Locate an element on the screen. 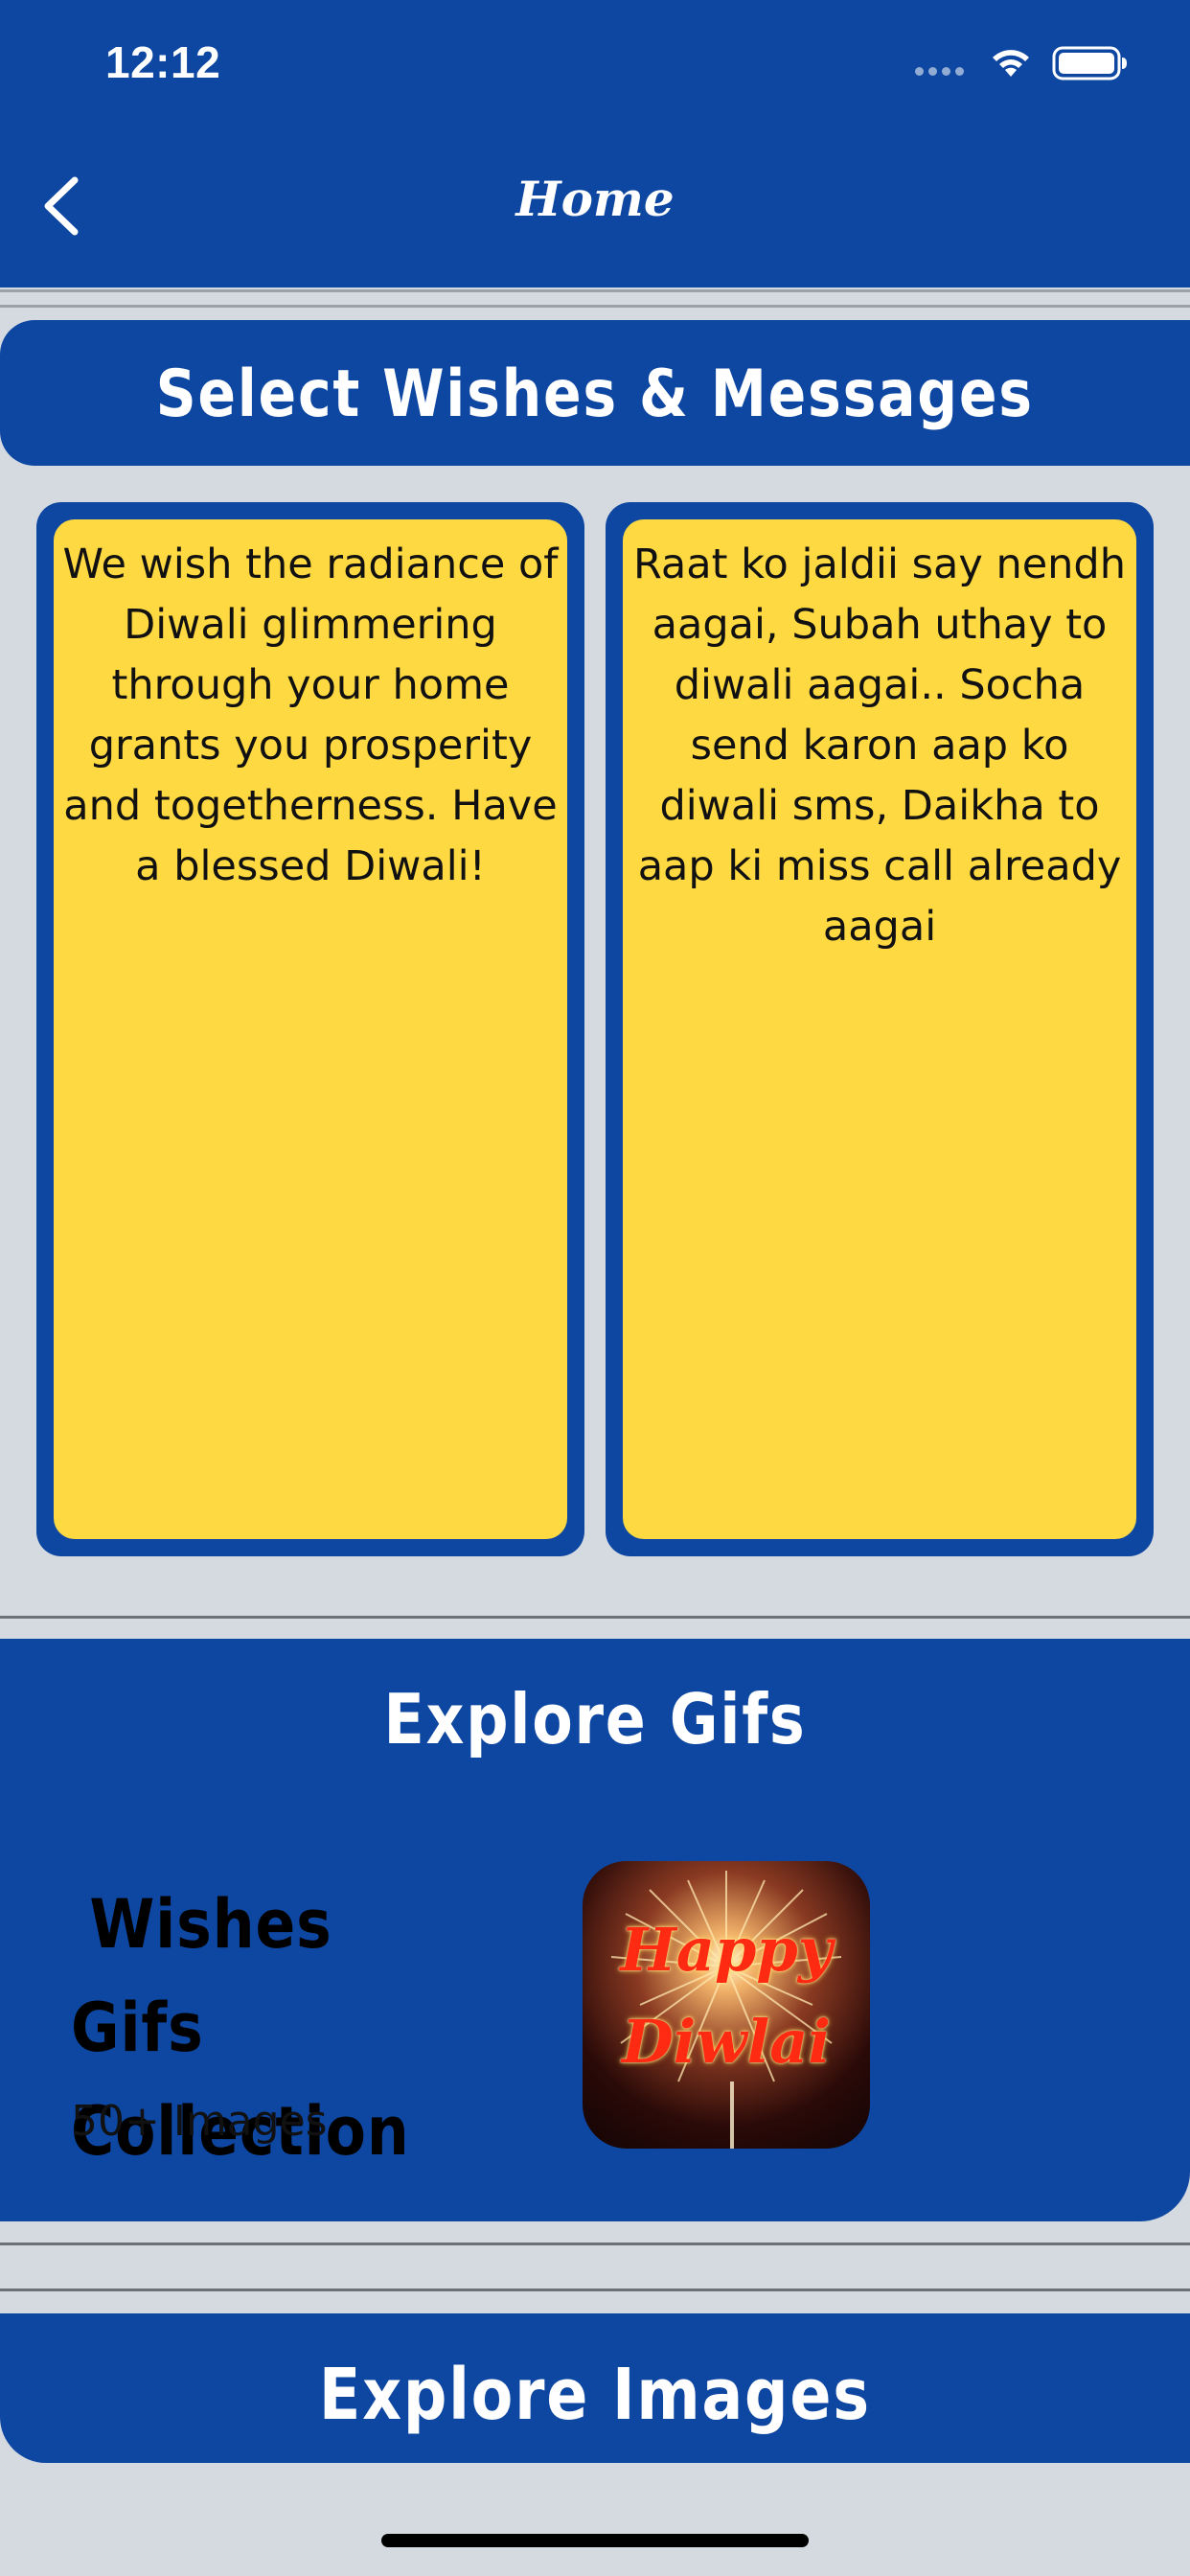 The height and width of the screenshot is (2576, 1190). gifs-section-title: Explore Gifs is located at coordinates (595, 1719).